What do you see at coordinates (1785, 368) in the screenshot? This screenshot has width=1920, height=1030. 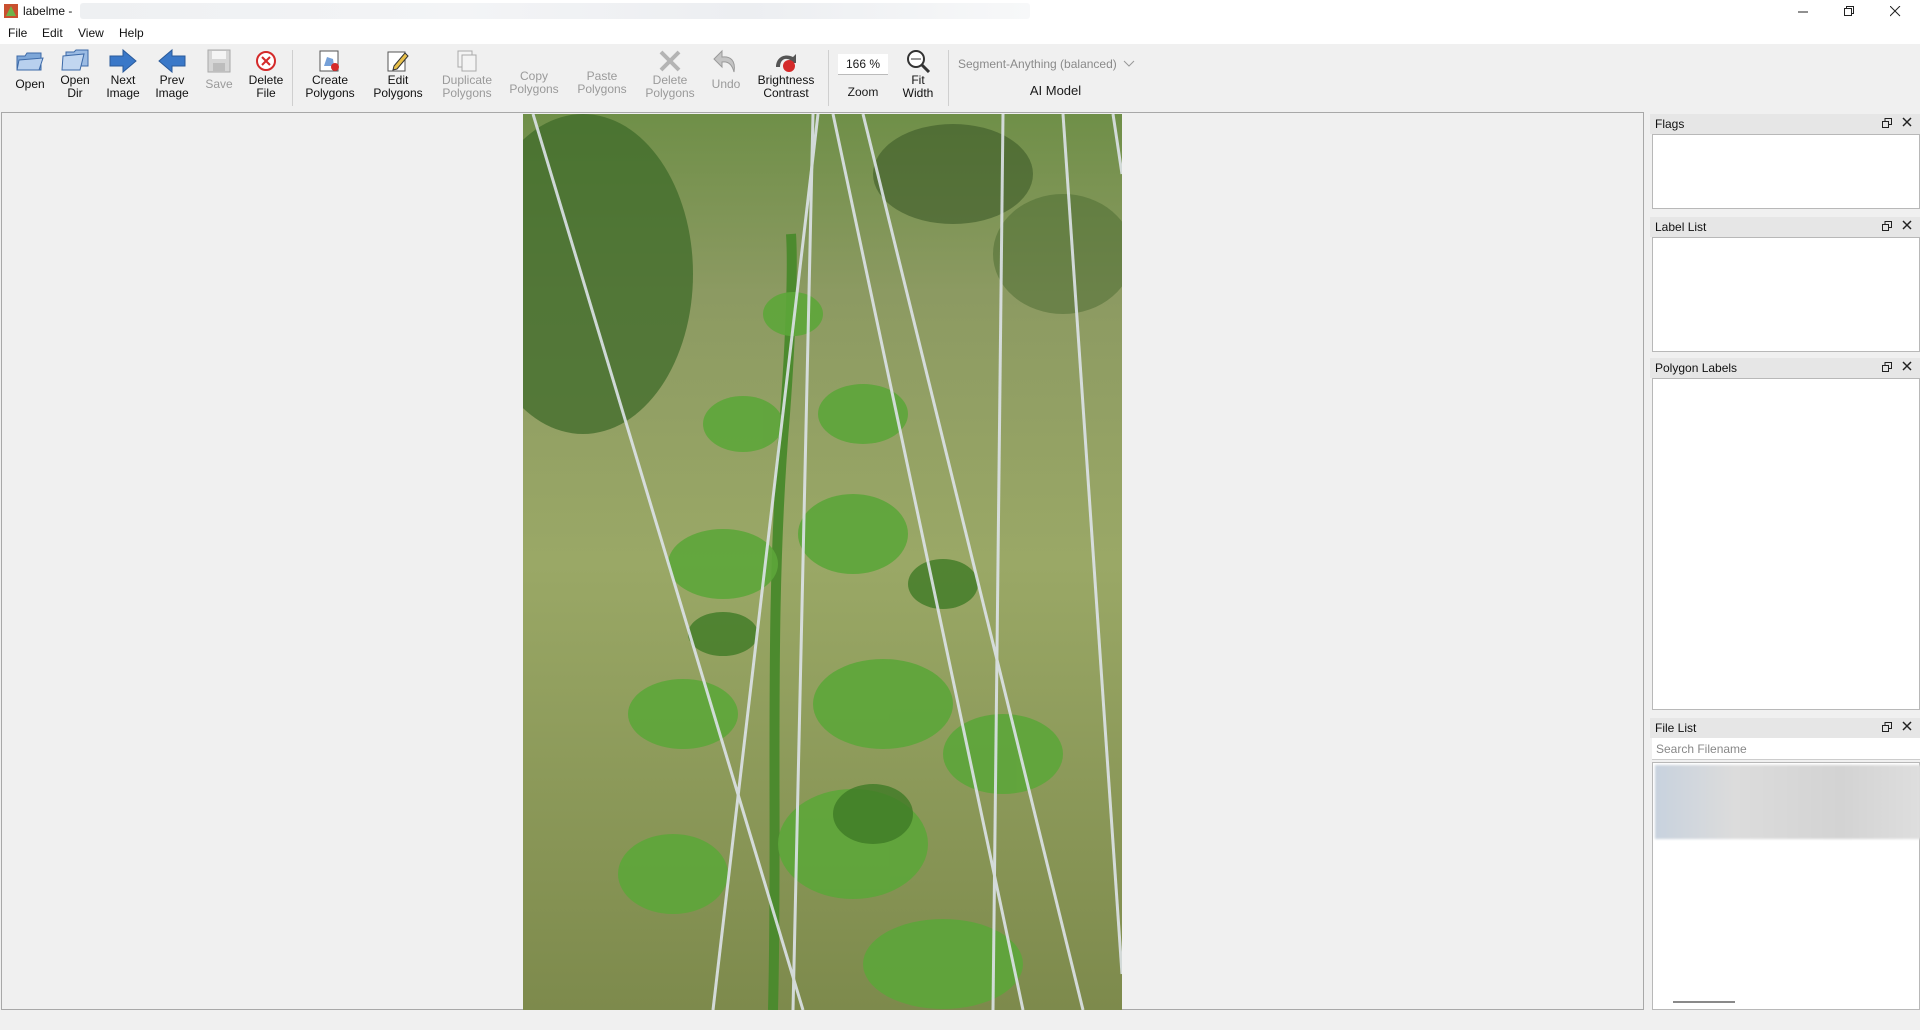 I see `polygon-labels-dock-header: Polygon Labels` at bounding box center [1785, 368].